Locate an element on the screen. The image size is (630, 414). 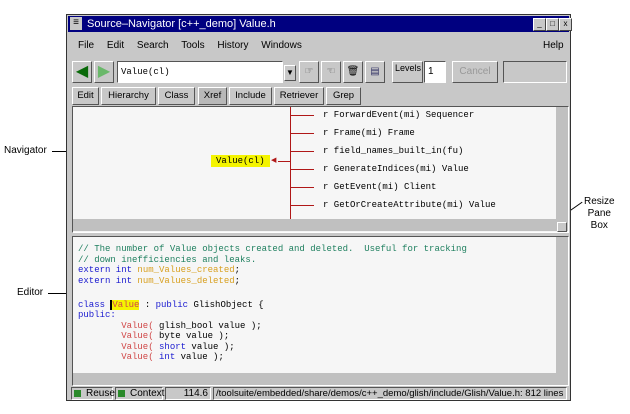
checkbox-indicator is located at coordinates (77, 393).